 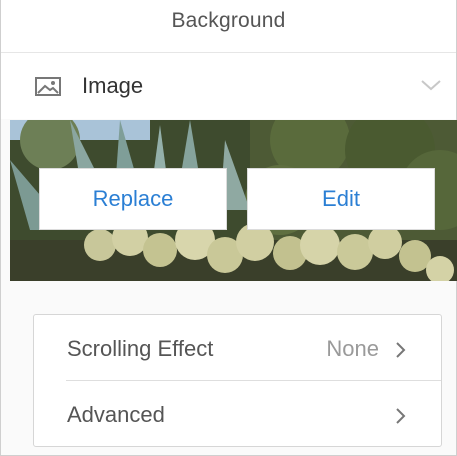 I want to click on scrolling-effect-label: Scrolling Effect, so click(x=140, y=348).